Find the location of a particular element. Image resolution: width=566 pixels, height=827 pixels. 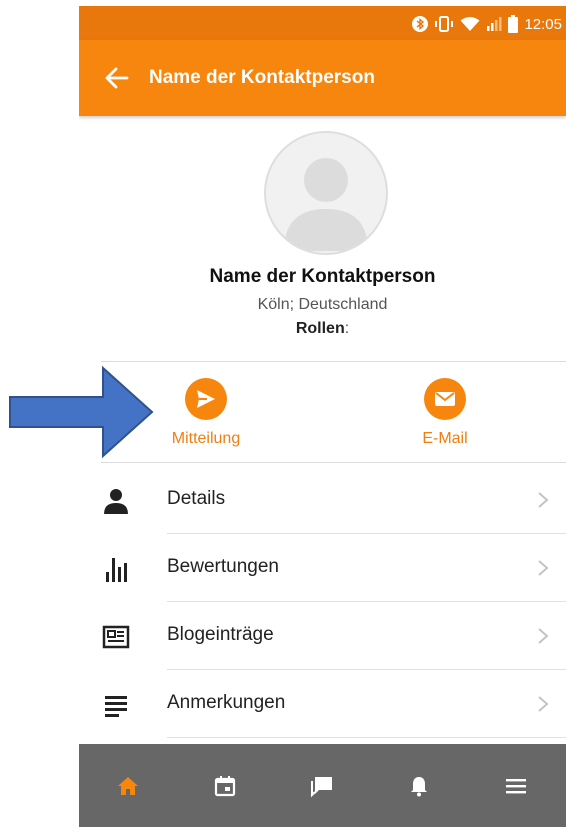

message-label: Mitteilung is located at coordinates (206, 438).